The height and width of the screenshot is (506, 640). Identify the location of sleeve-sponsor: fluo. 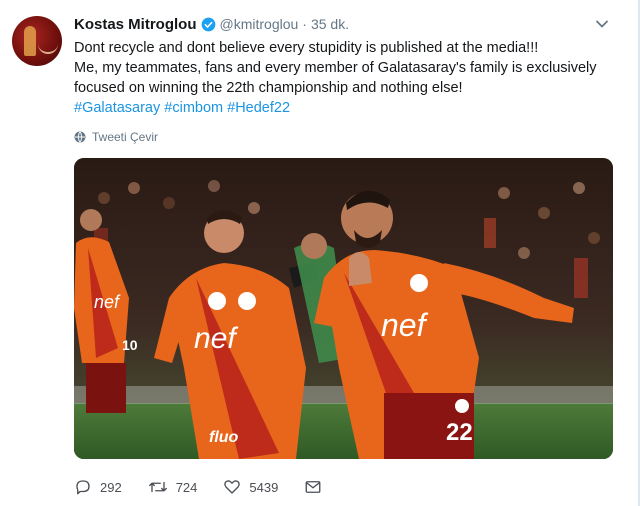
(224, 437).